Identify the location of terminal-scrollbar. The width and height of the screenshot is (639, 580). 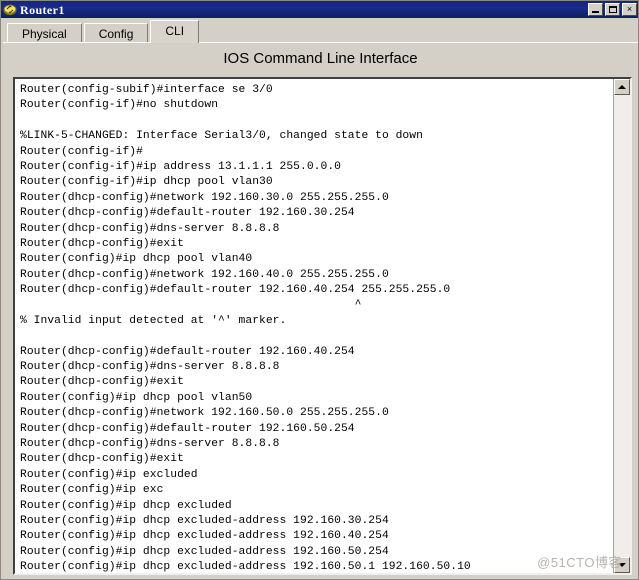
(621, 326).